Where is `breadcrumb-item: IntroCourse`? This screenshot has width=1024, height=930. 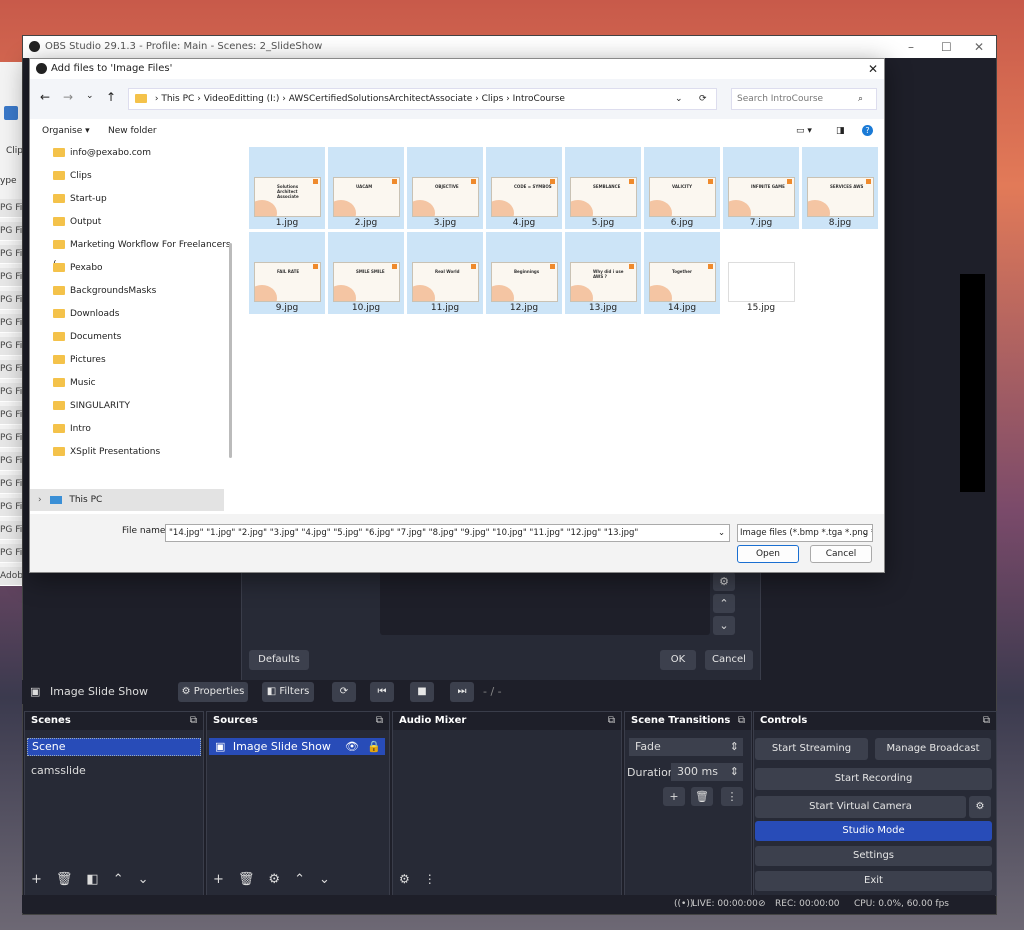 breadcrumb-item: IntroCourse is located at coordinates (539, 99).